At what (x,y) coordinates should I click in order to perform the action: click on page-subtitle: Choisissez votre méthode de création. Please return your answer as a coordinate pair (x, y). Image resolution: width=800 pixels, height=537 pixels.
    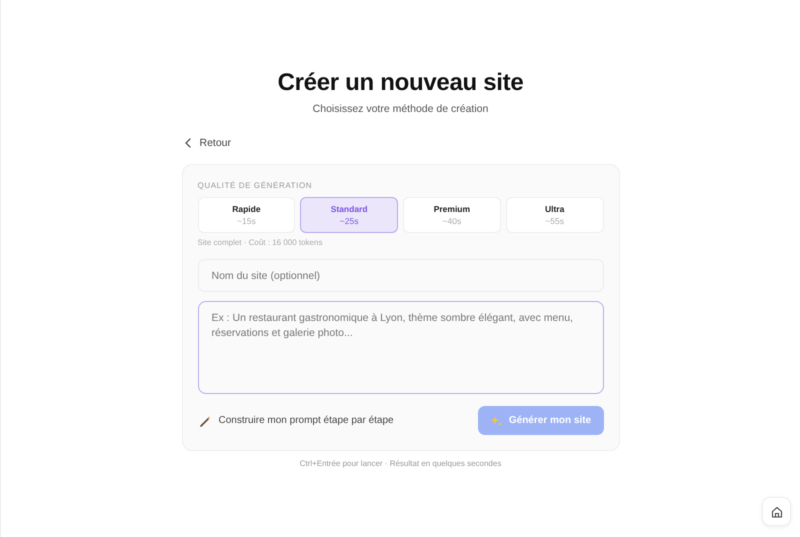
    Looking at the image, I should click on (401, 109).